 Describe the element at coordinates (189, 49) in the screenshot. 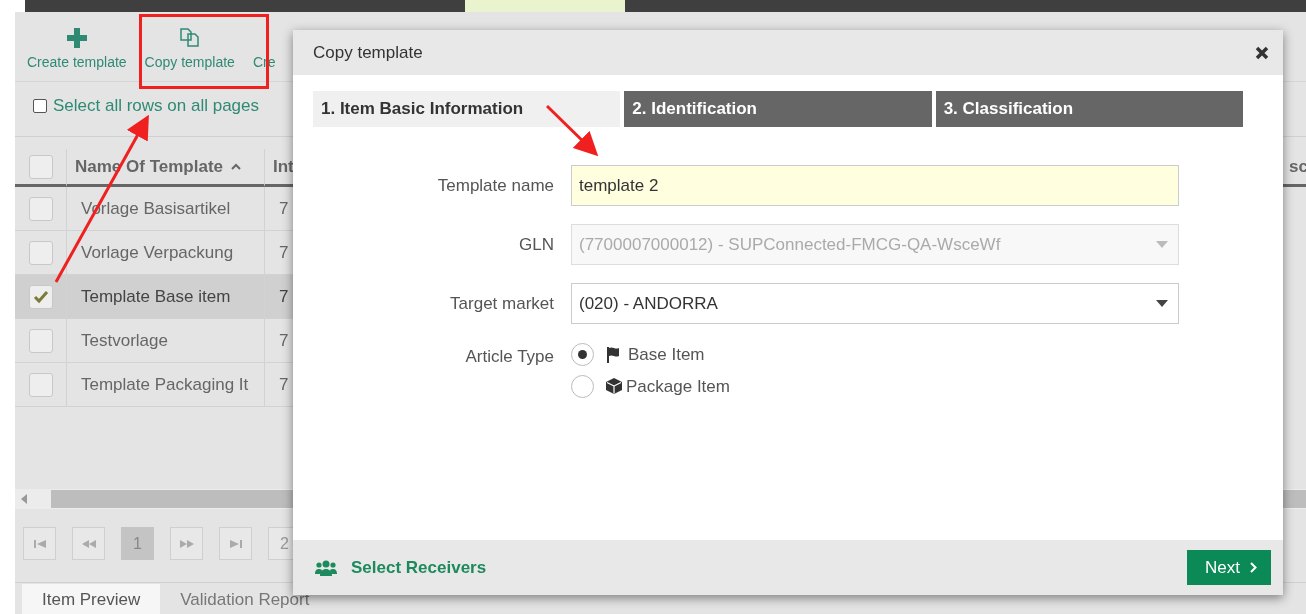

I see `toolbar-button: Copy template` at that location.